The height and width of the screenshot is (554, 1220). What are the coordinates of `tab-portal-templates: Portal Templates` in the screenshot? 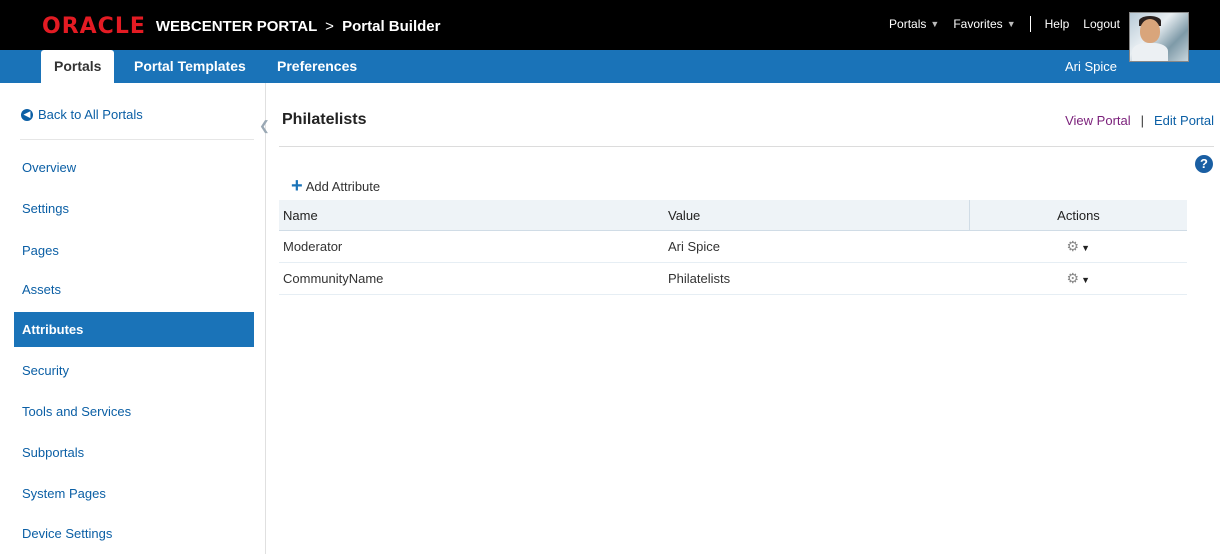 It's located at (190, 66).